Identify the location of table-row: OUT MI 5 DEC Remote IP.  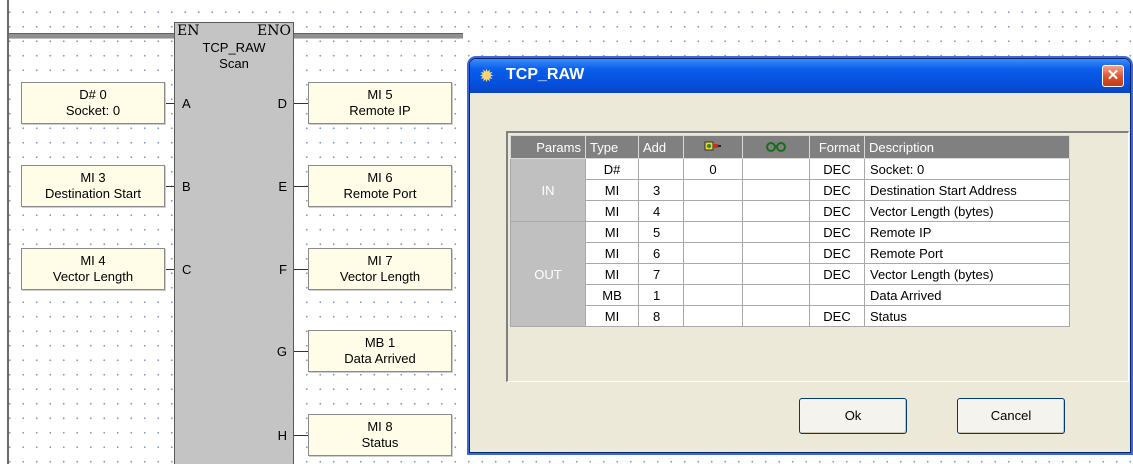
(790, 274).